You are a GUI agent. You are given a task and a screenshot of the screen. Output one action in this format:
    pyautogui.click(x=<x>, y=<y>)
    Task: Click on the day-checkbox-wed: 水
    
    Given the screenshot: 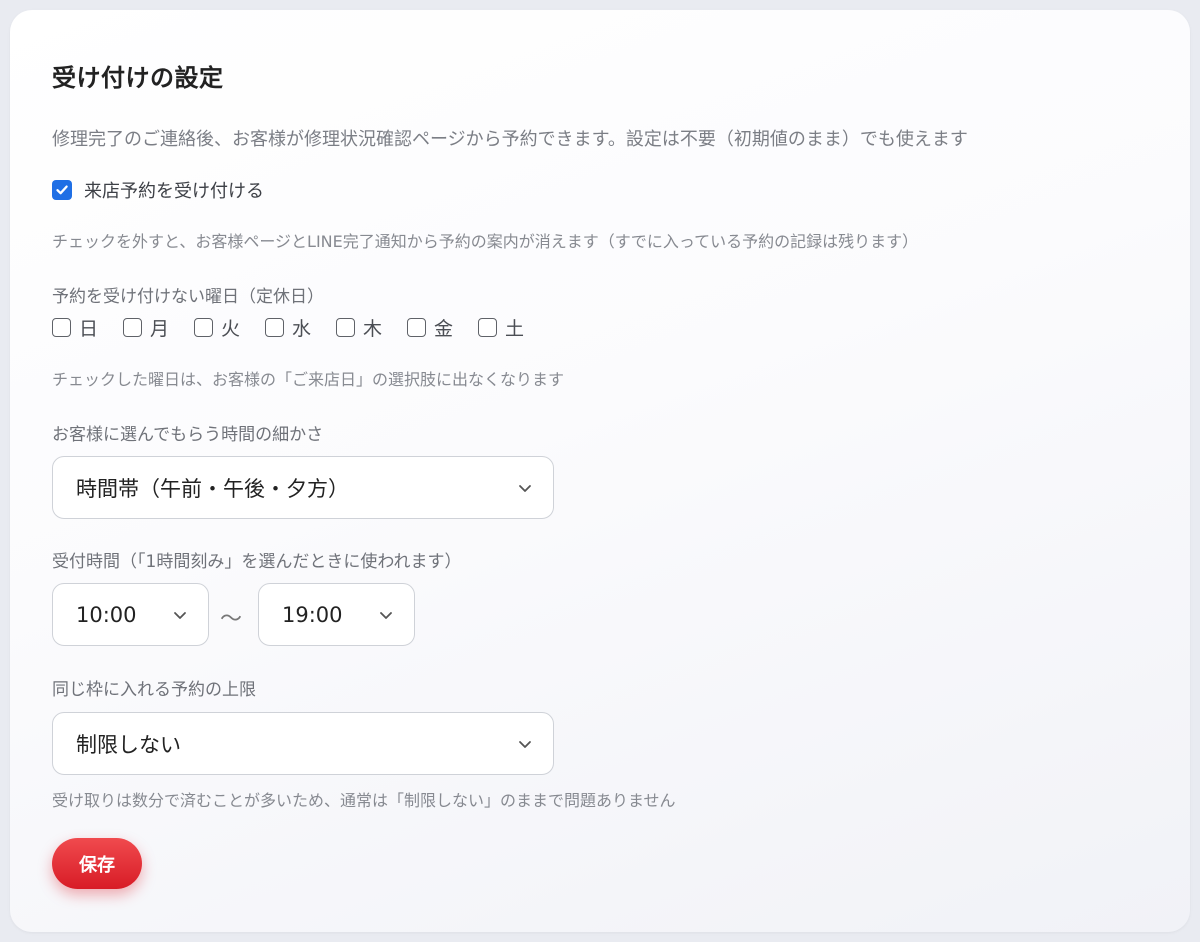 What is the action you would take?
    pyautogui.click(x=300, y=327)
    